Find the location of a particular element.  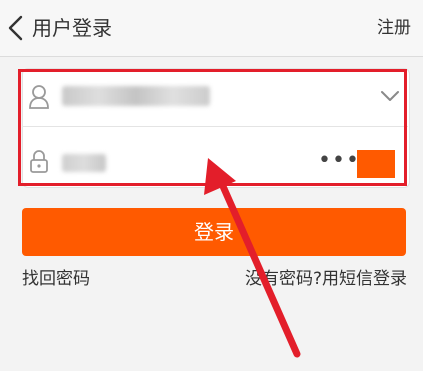

account-dropdown-button is located at coordinates (390, 95).